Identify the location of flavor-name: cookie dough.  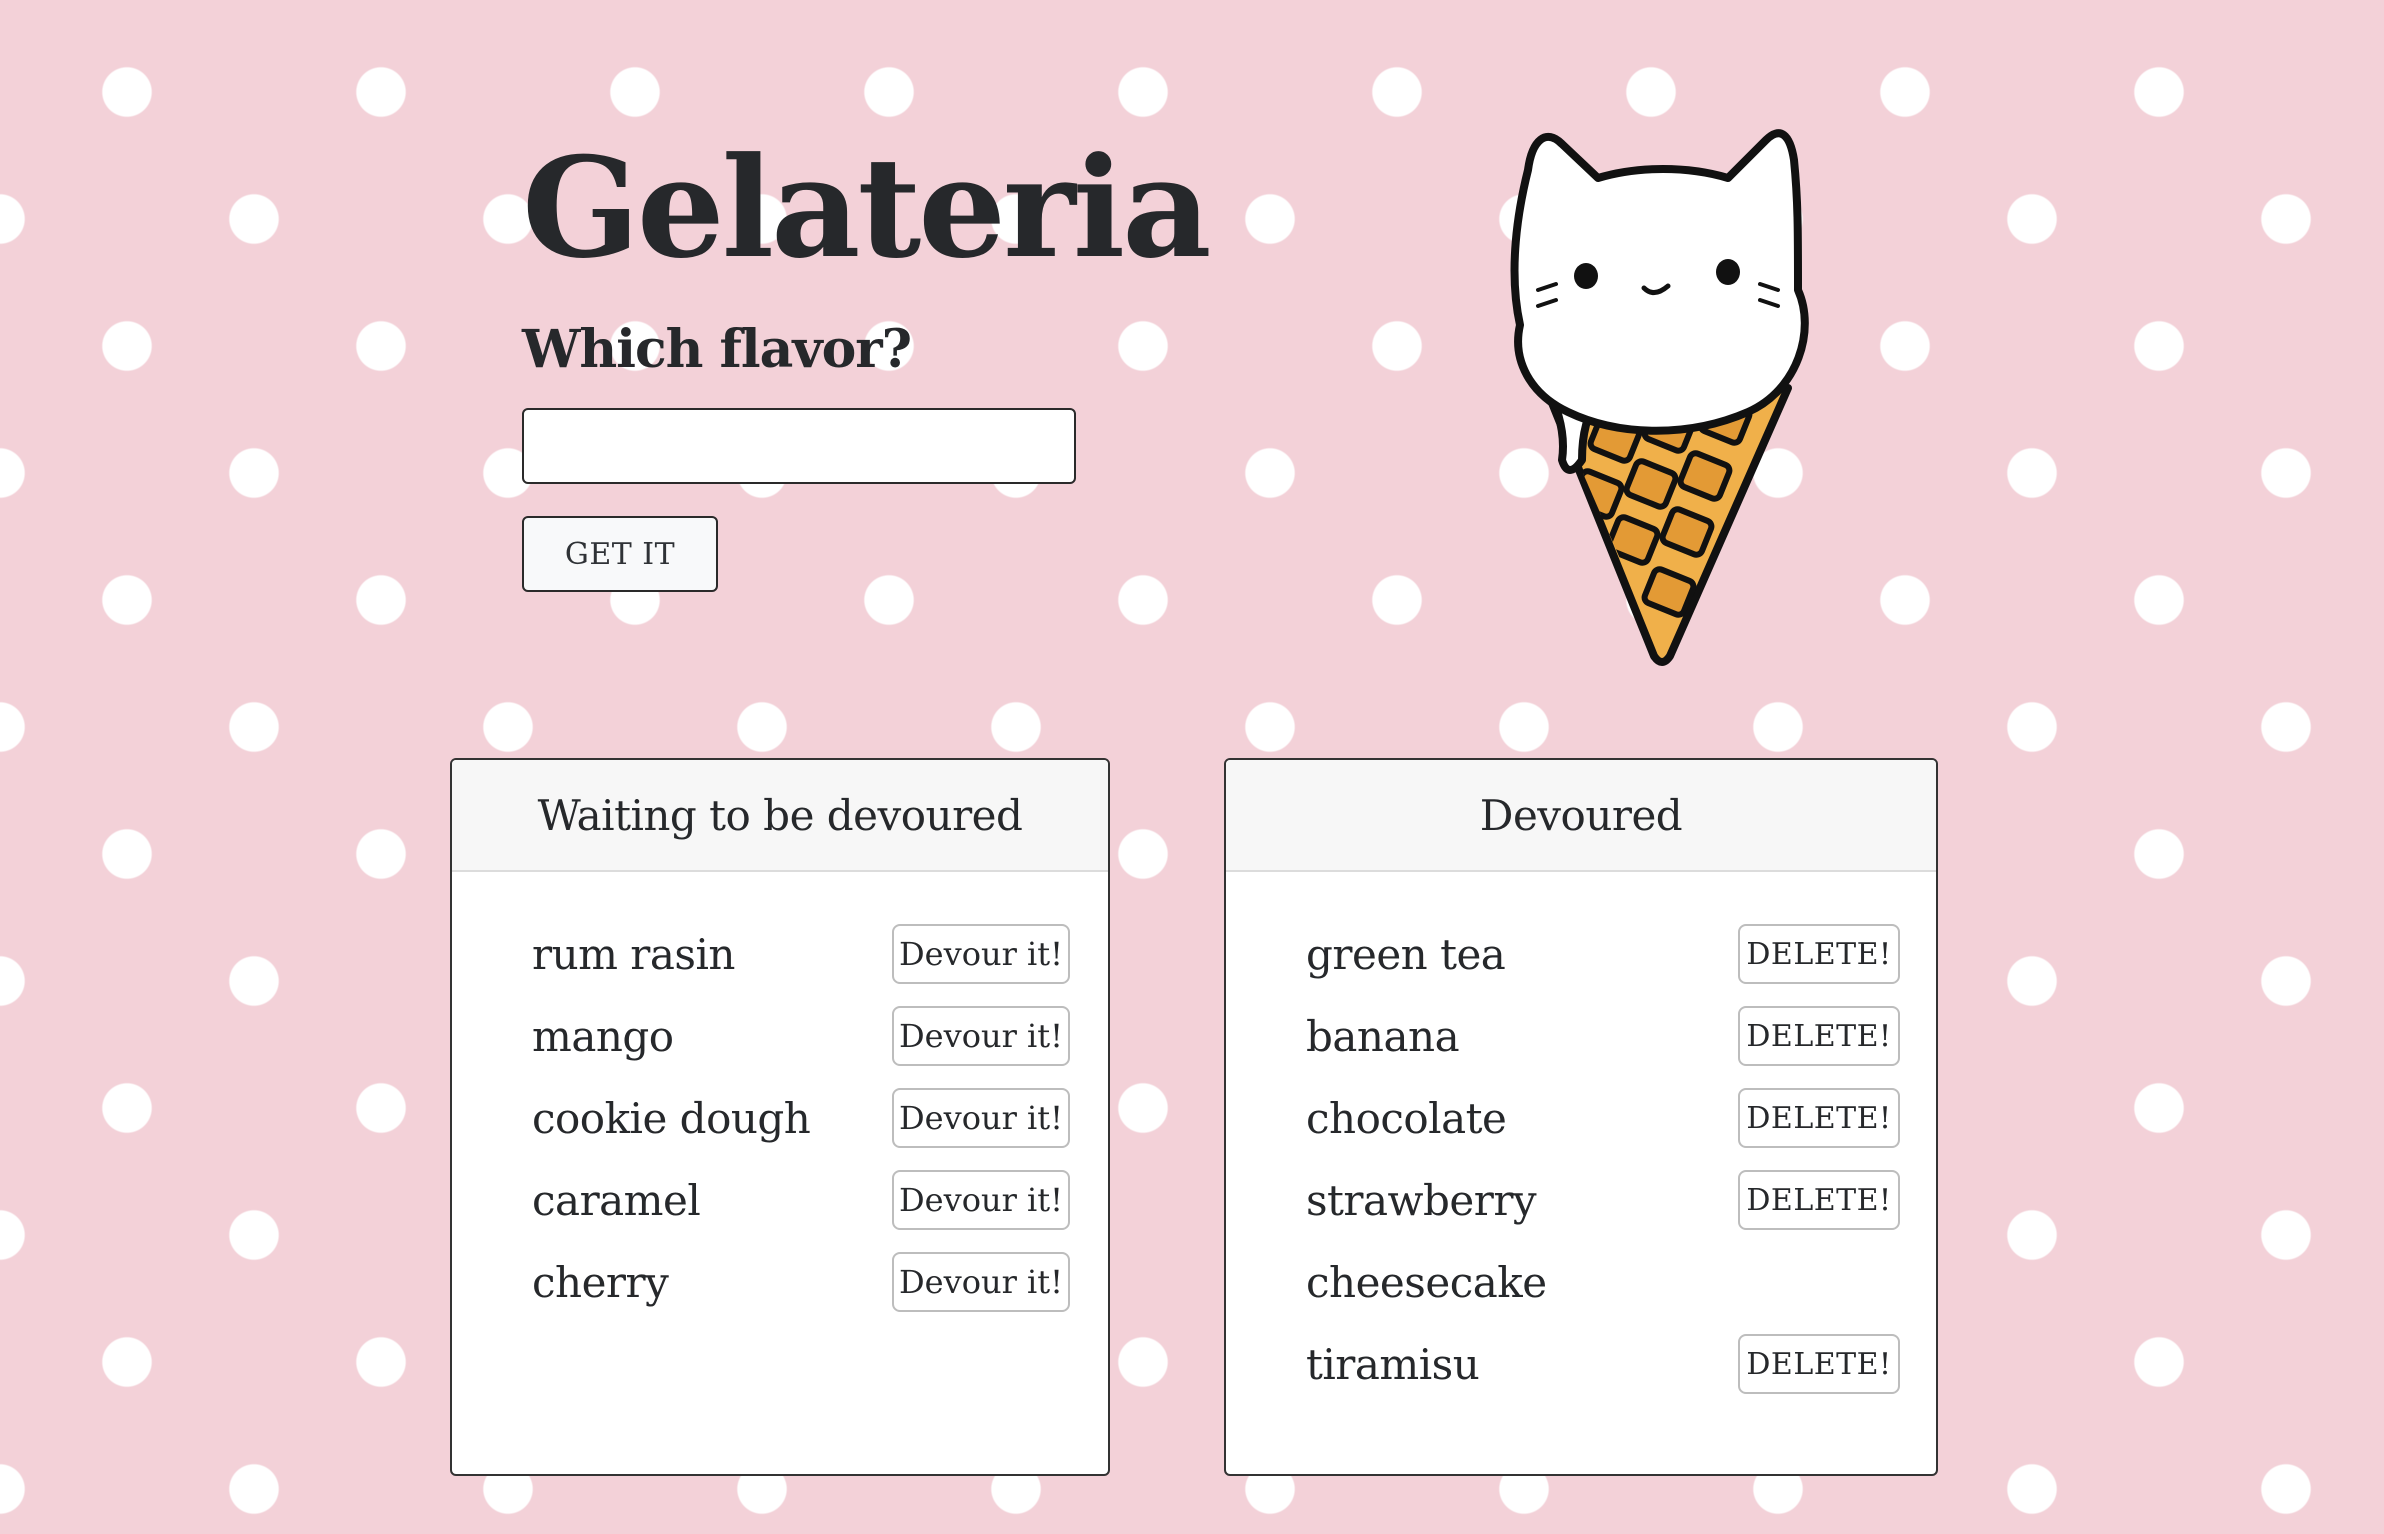
(671, 1118).